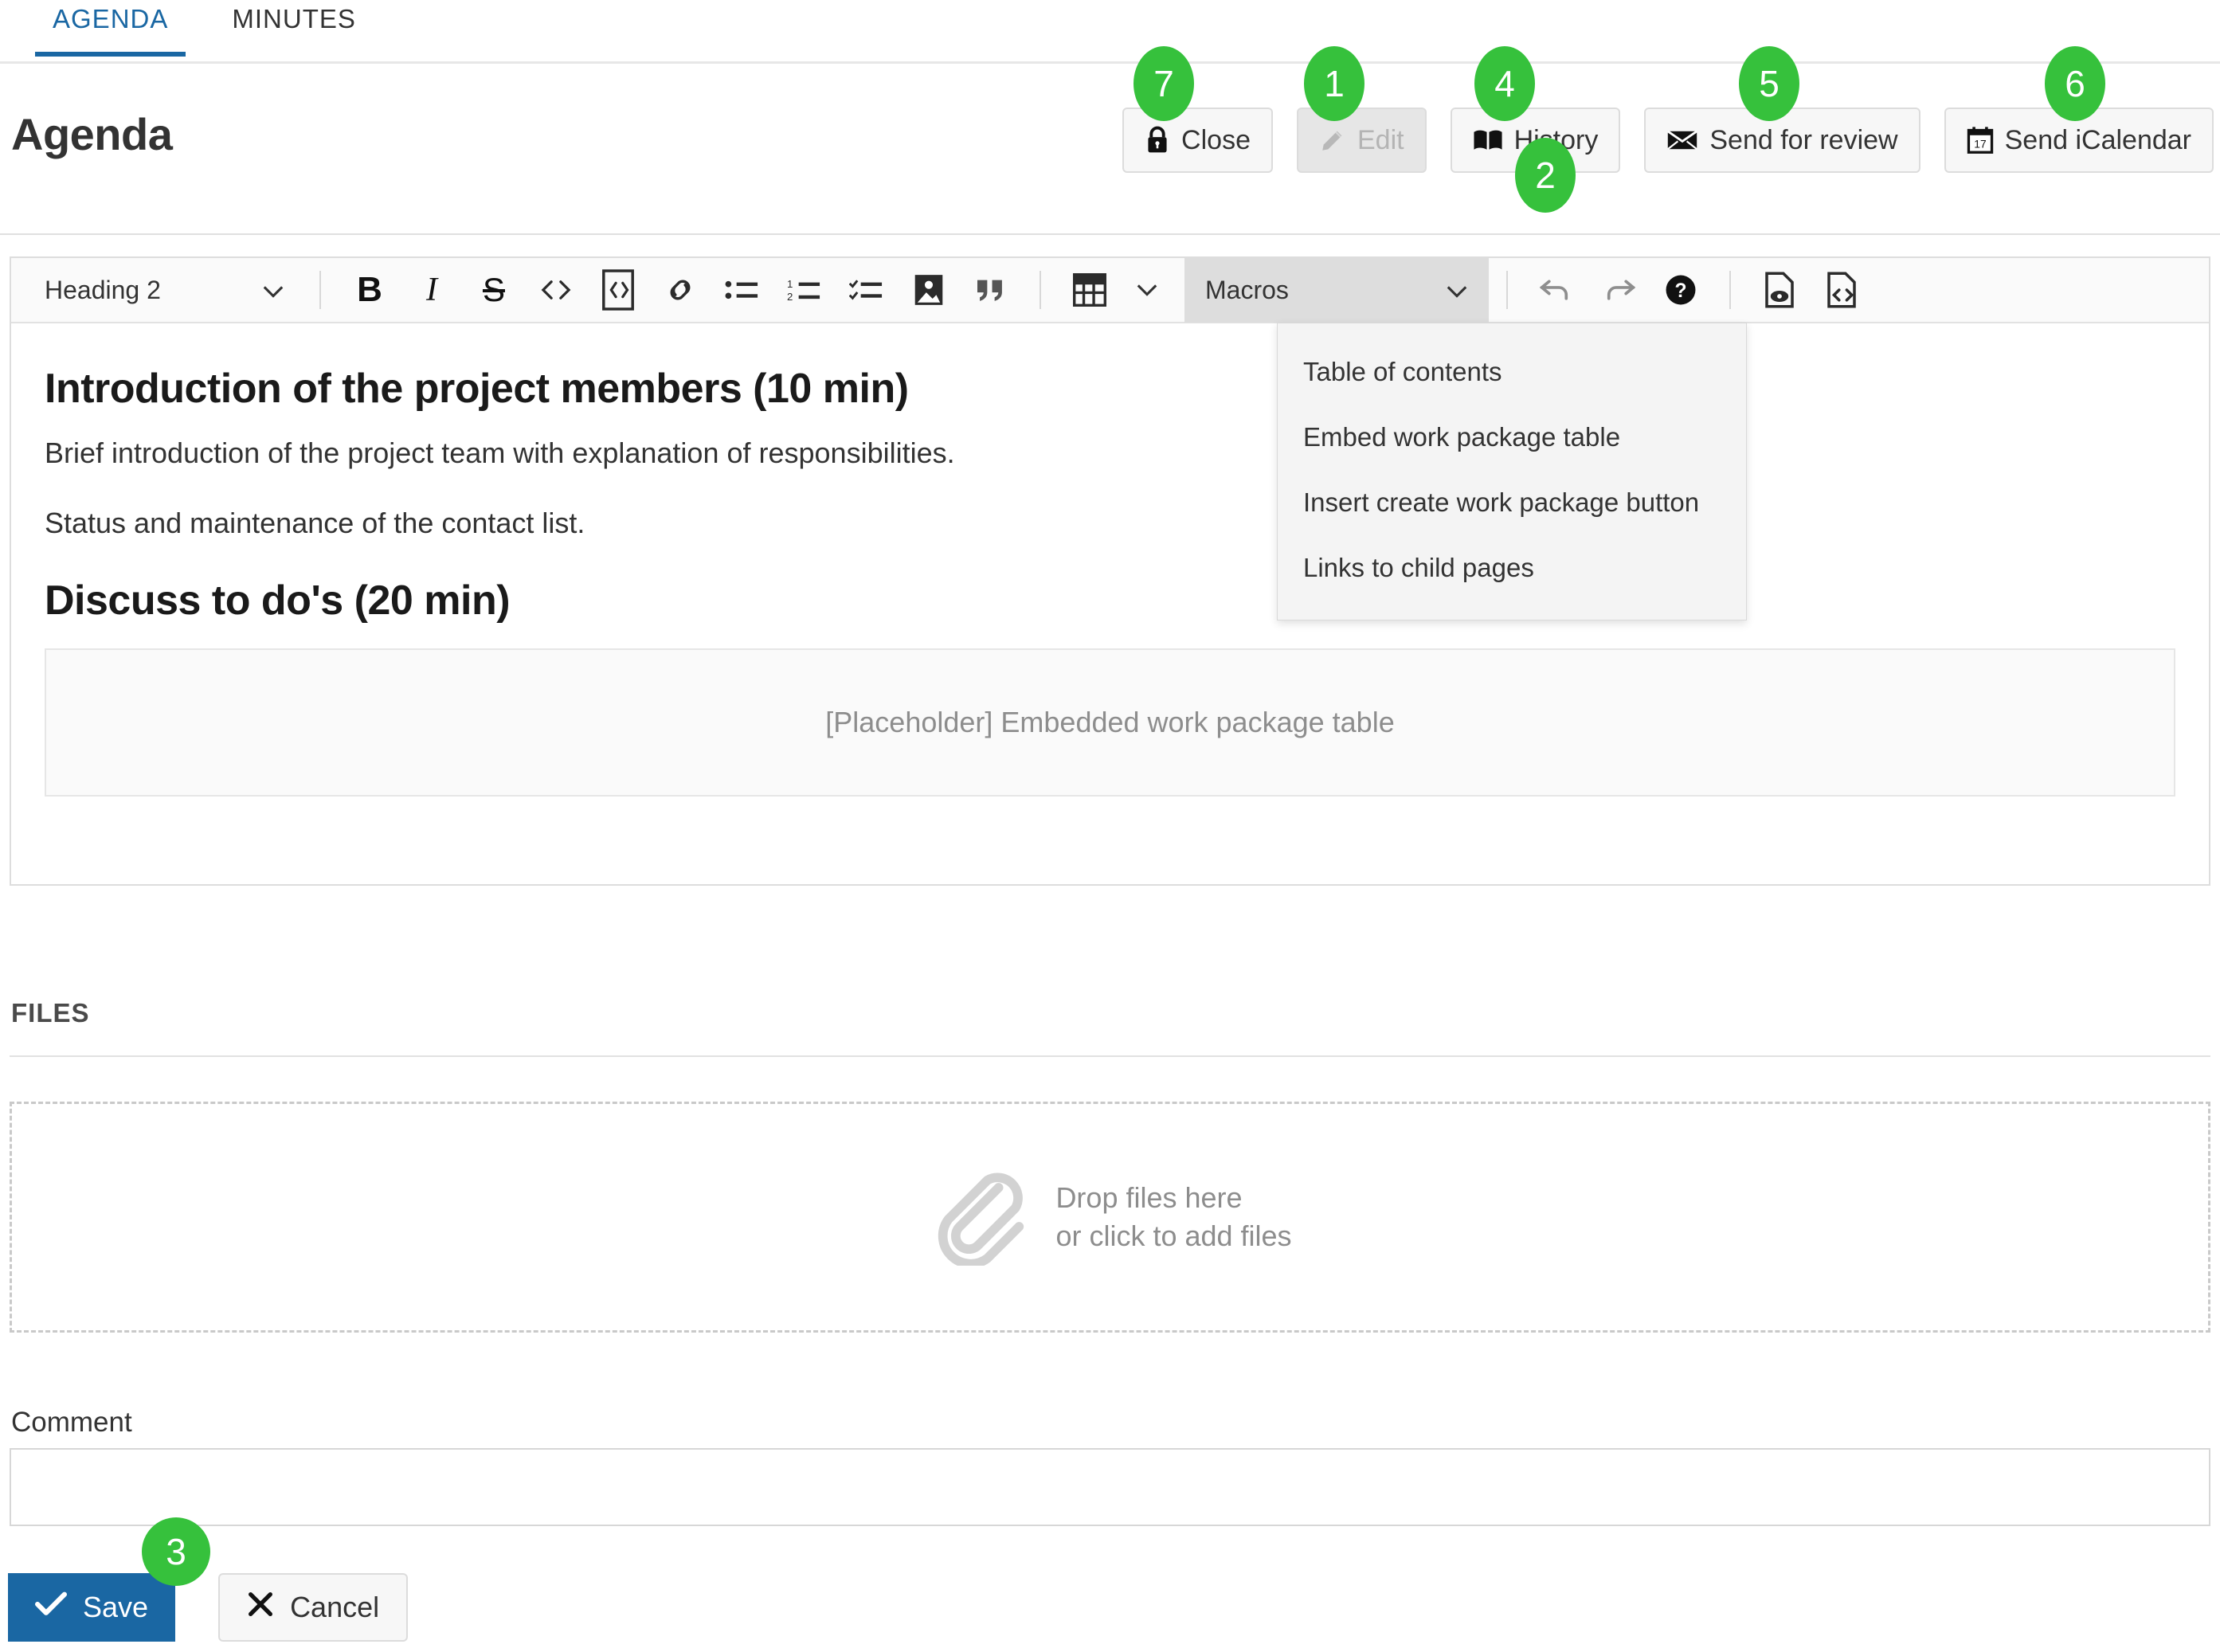  Describe the element at coordinates (618, 290) in the screenshot. I see `code-block-icon` at that location.